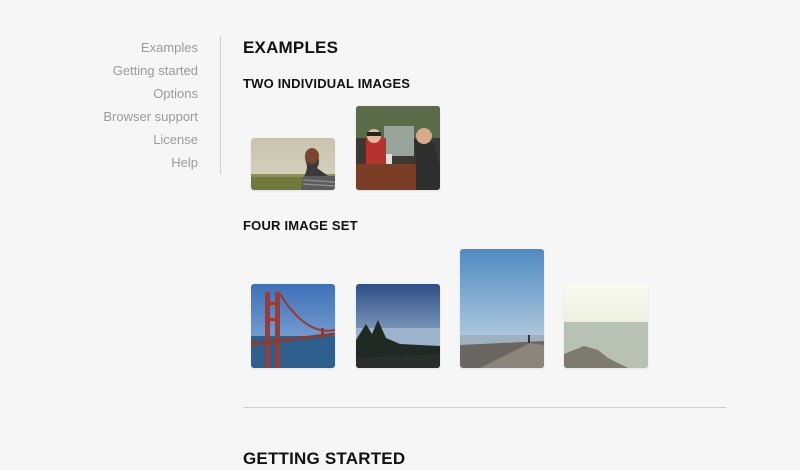 This screenshot has height=470, width=800. Describe the element at coordinates (155, 70) in the screenshot. I see `sidebar-link-getting-started: Getting started` at that location.